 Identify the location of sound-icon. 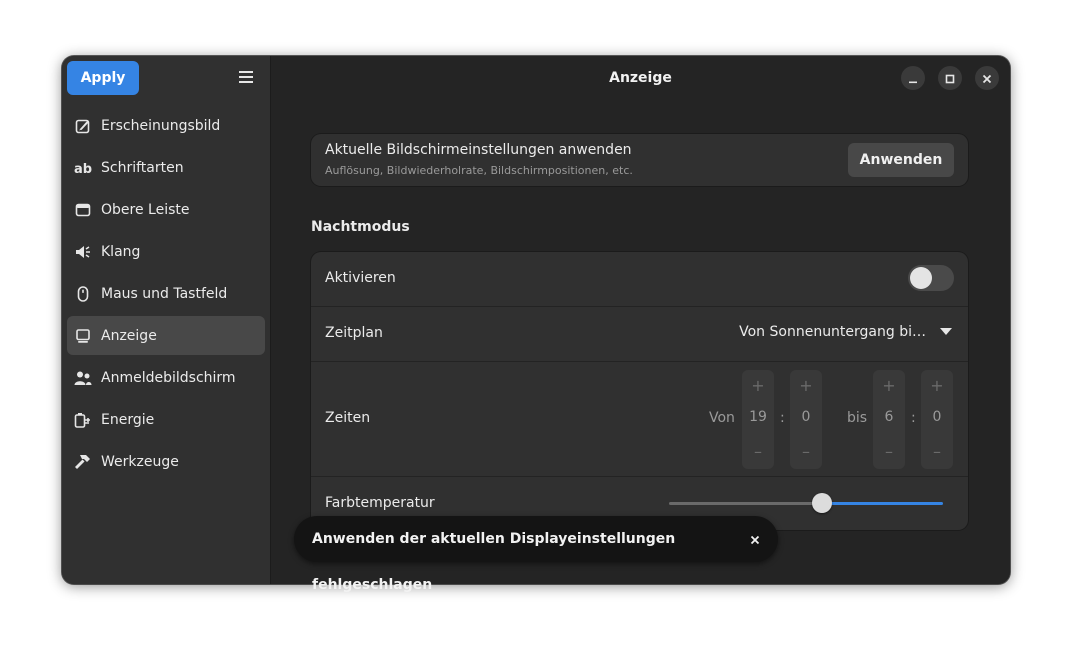
(83, 252).